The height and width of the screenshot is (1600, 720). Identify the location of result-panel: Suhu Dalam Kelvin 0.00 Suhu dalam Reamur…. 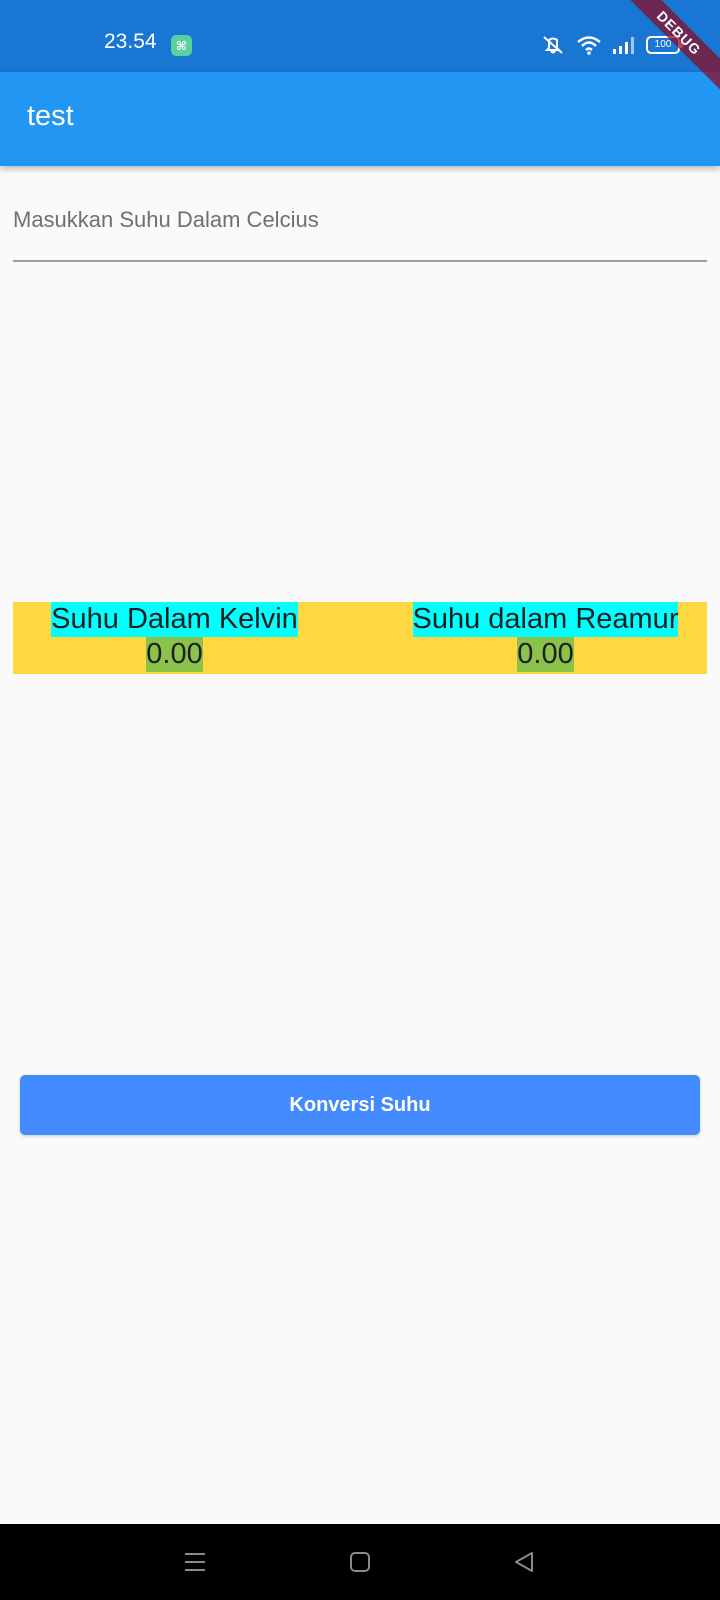
(360, 638).